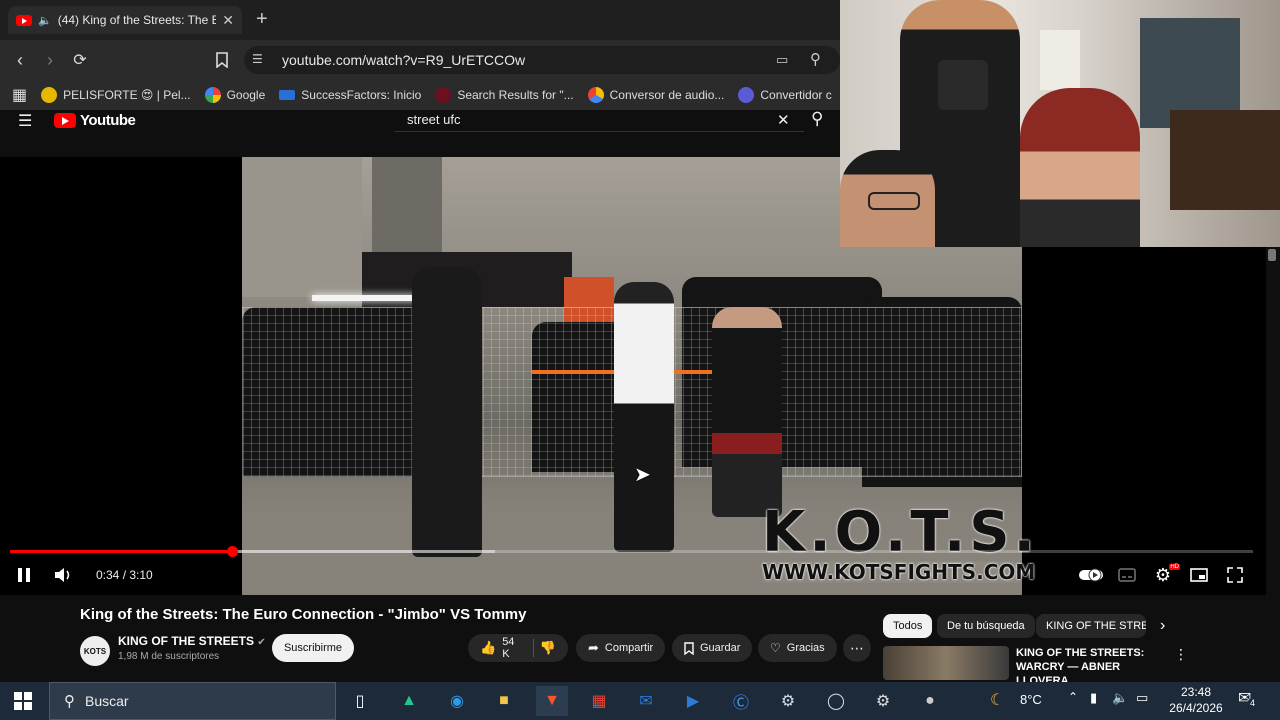 This screenshot has width=1280, height=720. Describe the element at coordinates (234, 95) in the screenshot. I see `bookmark-google: Google` at that location.